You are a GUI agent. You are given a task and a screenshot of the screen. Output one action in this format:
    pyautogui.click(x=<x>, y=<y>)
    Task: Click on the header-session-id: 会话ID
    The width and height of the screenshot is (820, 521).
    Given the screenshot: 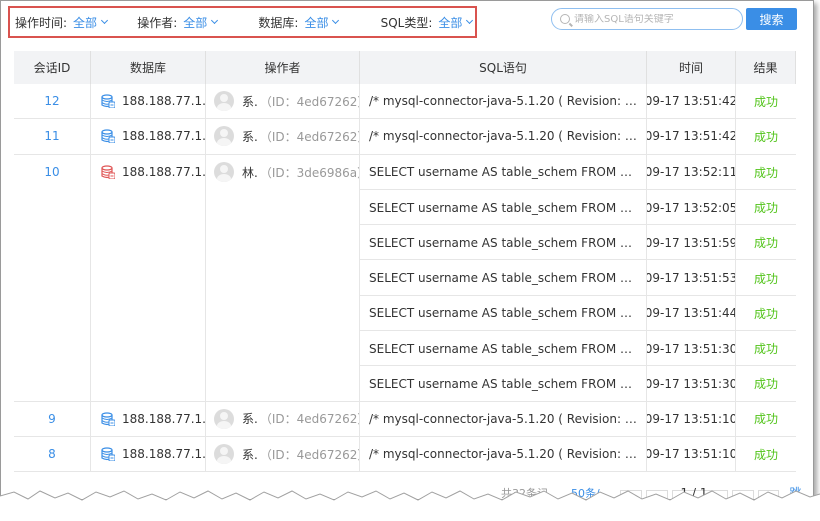 What is the action you would take?
    pyautogui.click(x=52, y=67)
    